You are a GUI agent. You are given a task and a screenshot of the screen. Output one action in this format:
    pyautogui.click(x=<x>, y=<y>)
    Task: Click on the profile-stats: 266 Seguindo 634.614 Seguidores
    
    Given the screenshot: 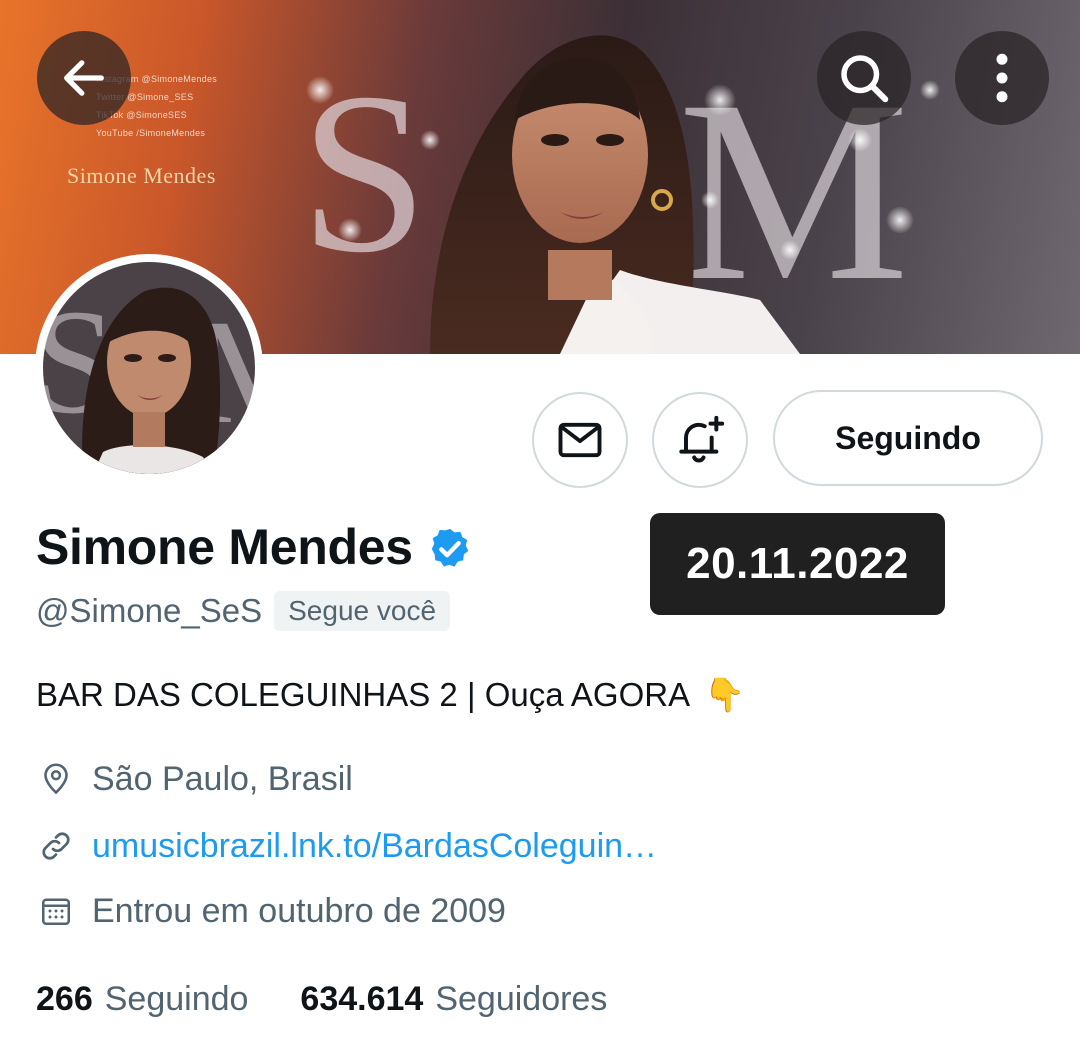 What is the action you would take?
    pyautogui.click(x=321, y=999)
    